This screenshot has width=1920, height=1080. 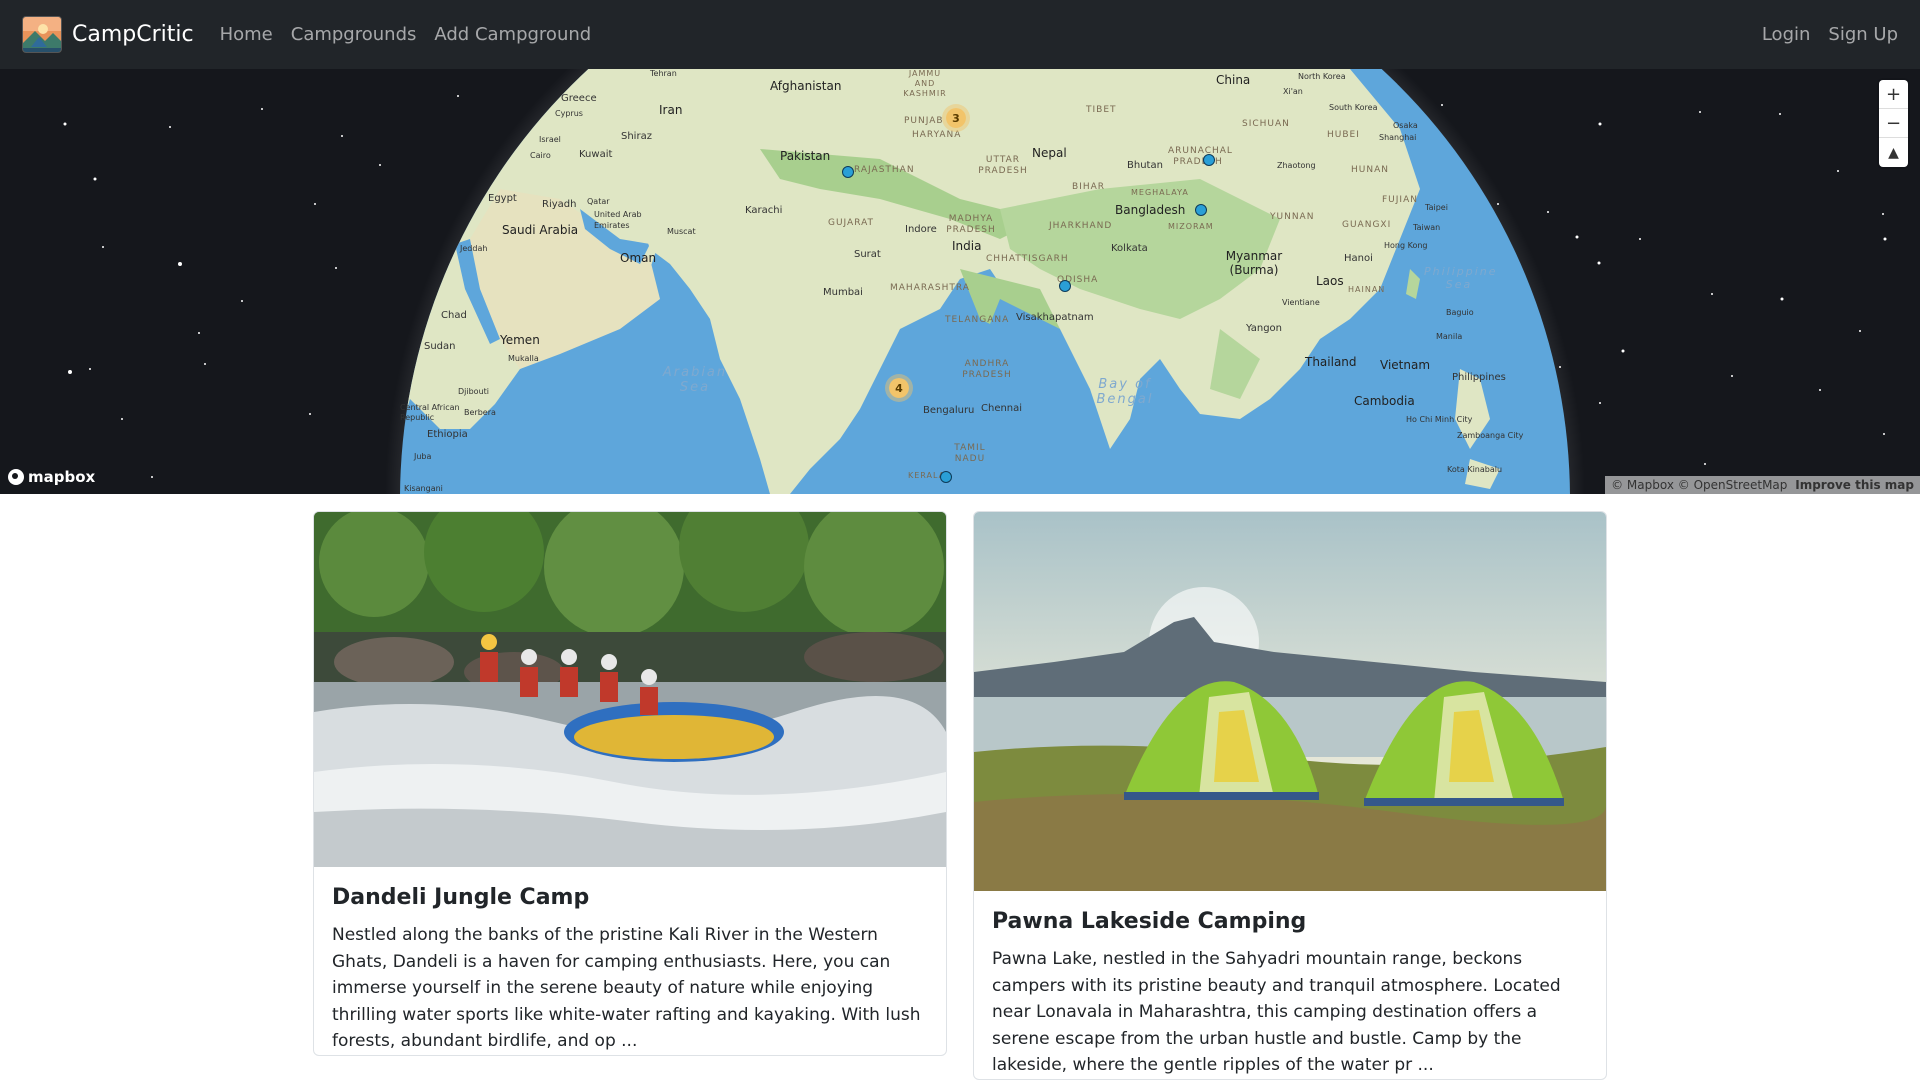 What do you see at coordinates (899, 388) in the screenshot?
I see `map-cluster-4: 4` at bounding box center [899, 388].